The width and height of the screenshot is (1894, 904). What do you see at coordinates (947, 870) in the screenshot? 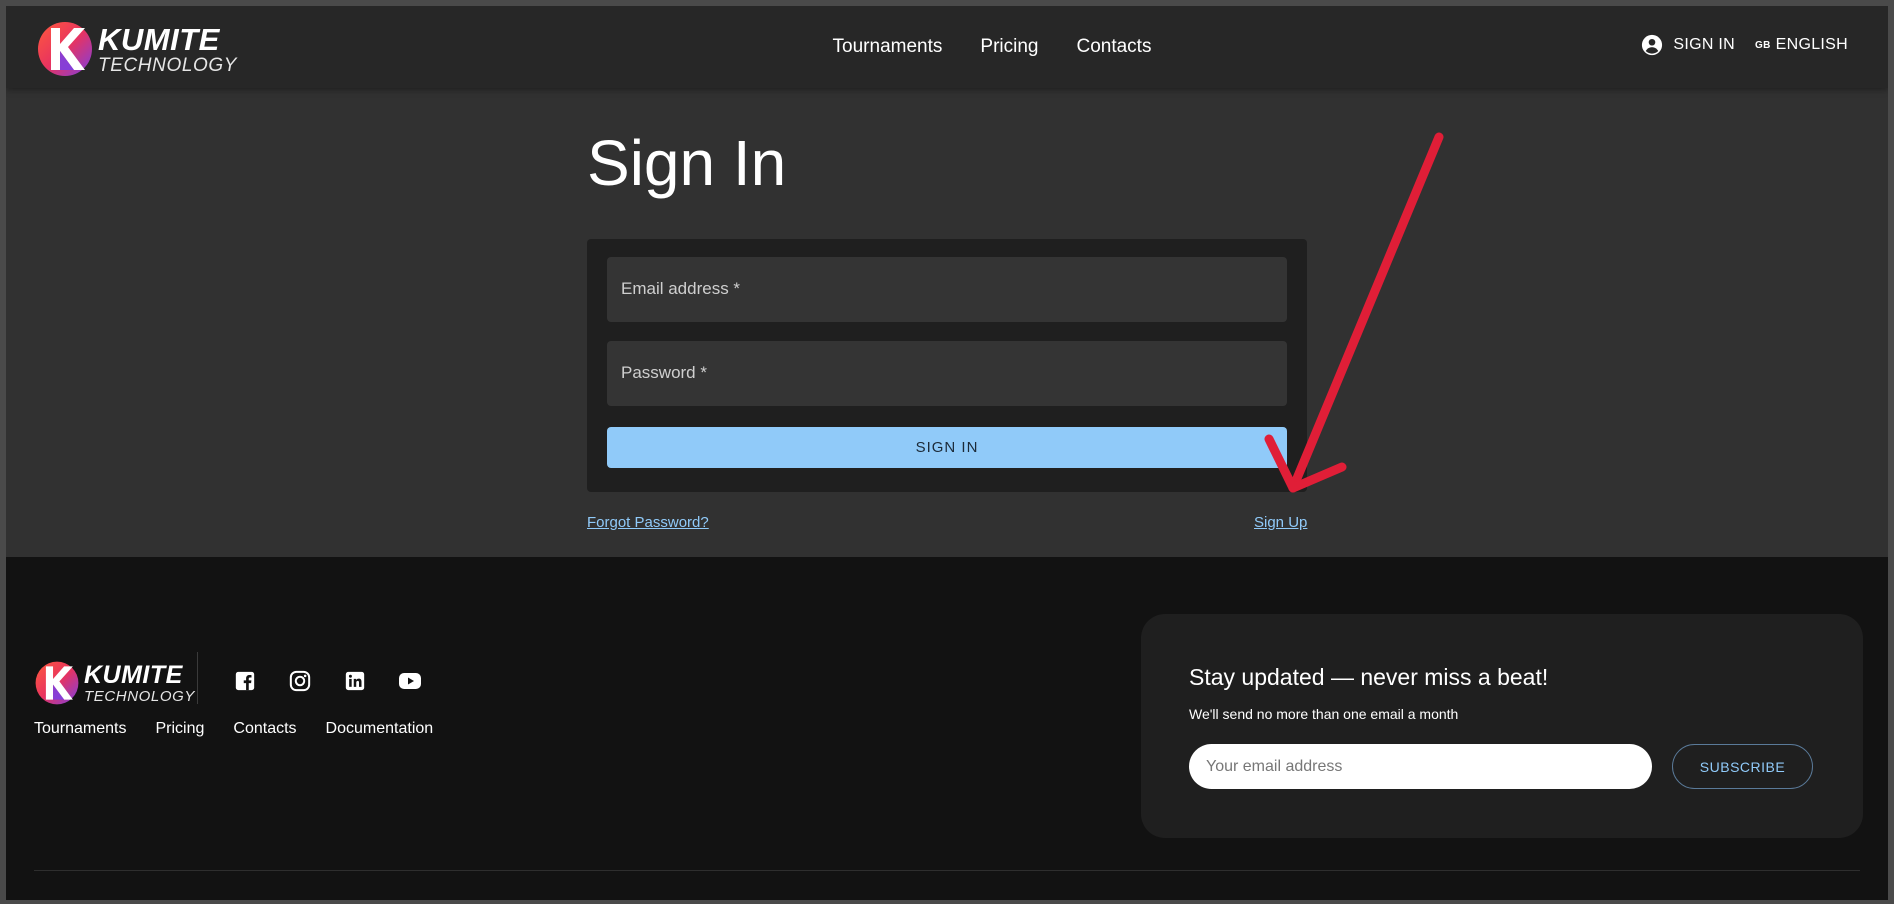
I see `footer-bottom-divider` at bounding box center [947, 870].